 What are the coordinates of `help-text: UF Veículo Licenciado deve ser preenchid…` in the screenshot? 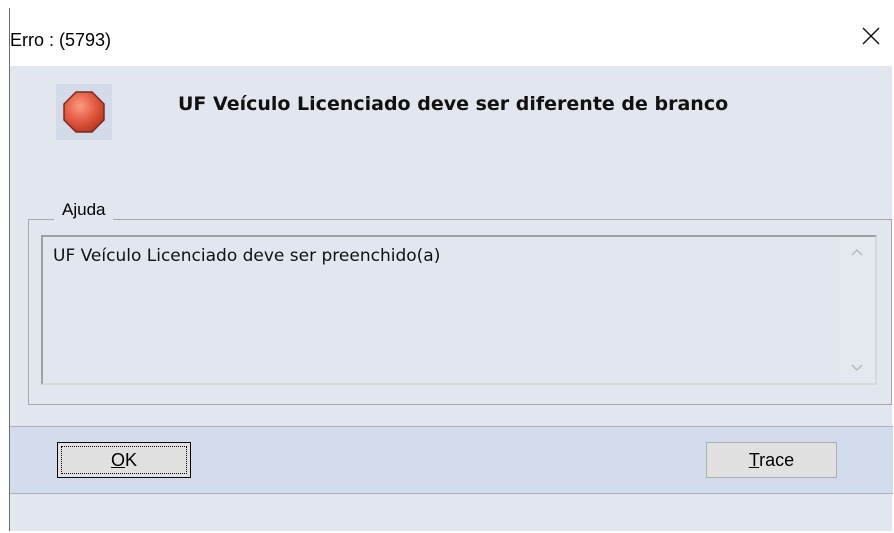 It's located at (247, 256).